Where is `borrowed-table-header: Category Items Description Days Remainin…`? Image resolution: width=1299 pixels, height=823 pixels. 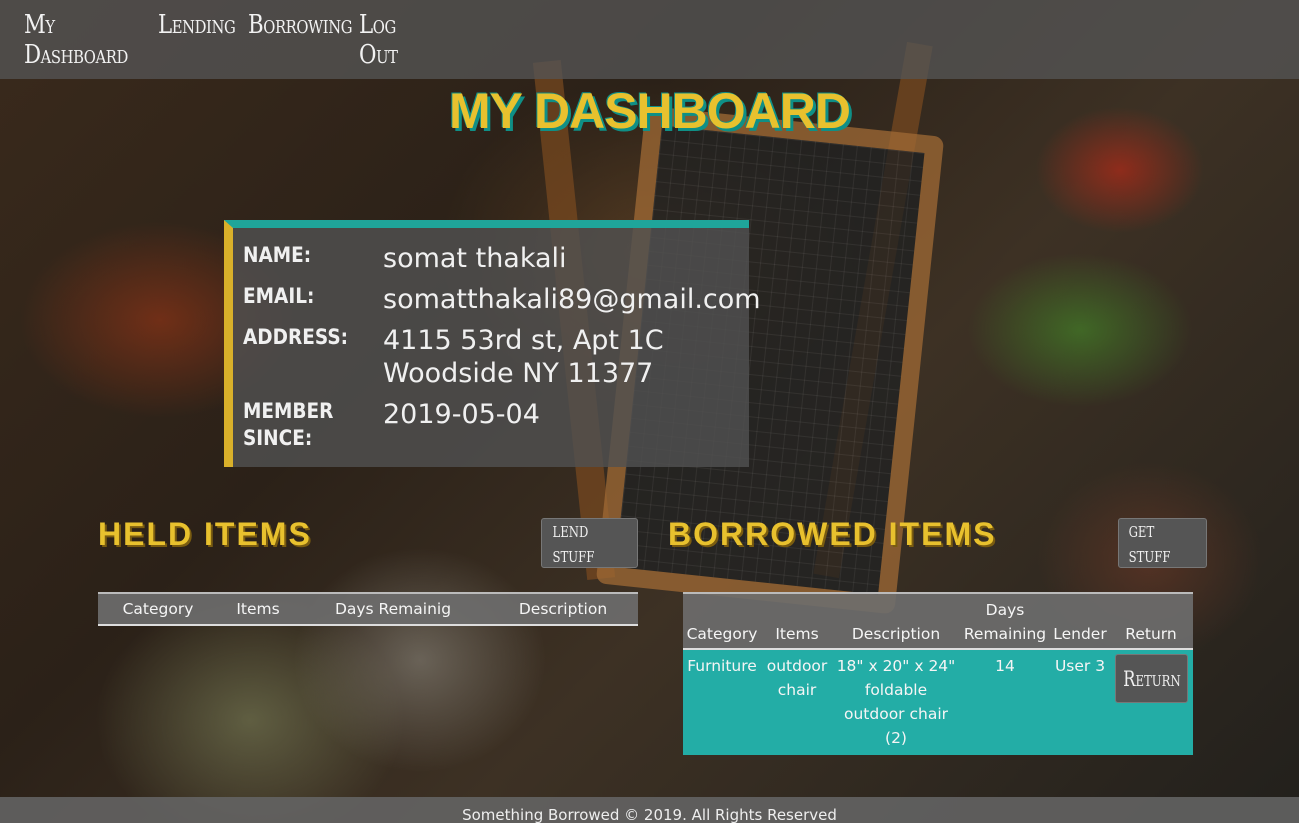 borrowed-table-header: Category Items Description Days Remainin… is located at coordinates (938, 621).